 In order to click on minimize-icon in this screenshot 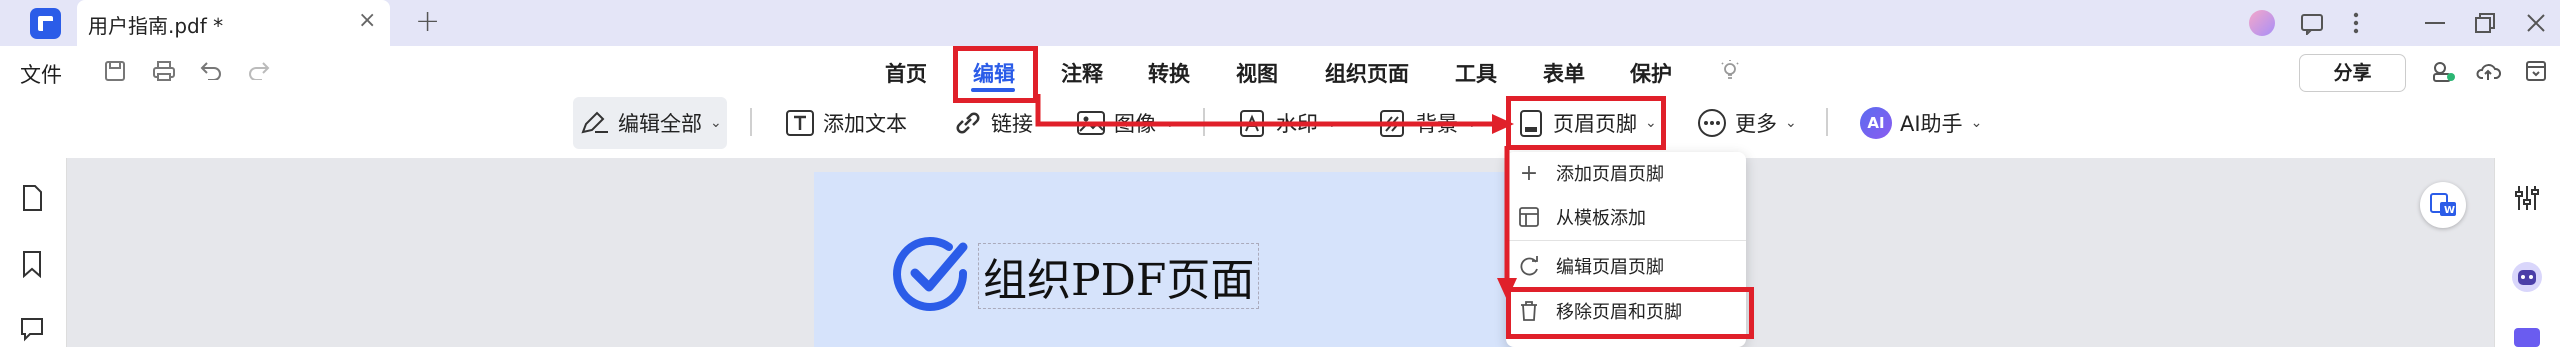, I will do `click(2435, 23)`.